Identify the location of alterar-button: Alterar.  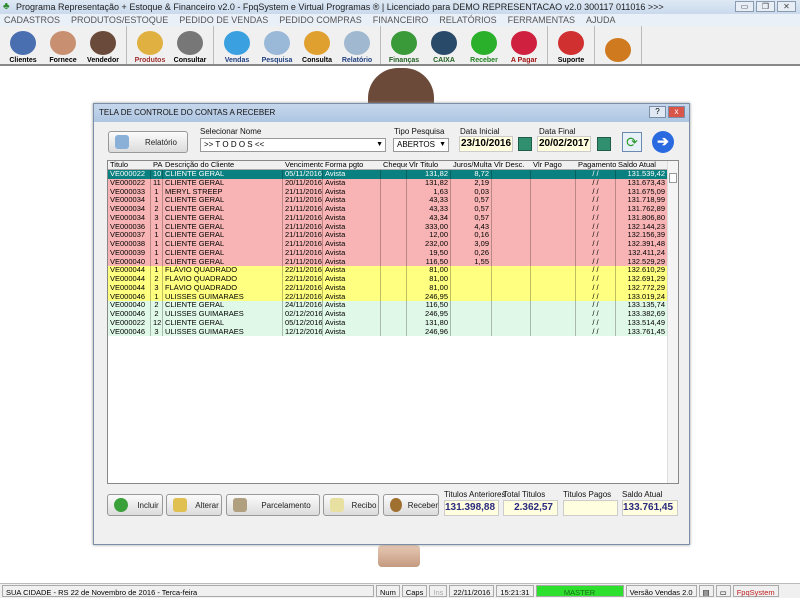
(194, 505).